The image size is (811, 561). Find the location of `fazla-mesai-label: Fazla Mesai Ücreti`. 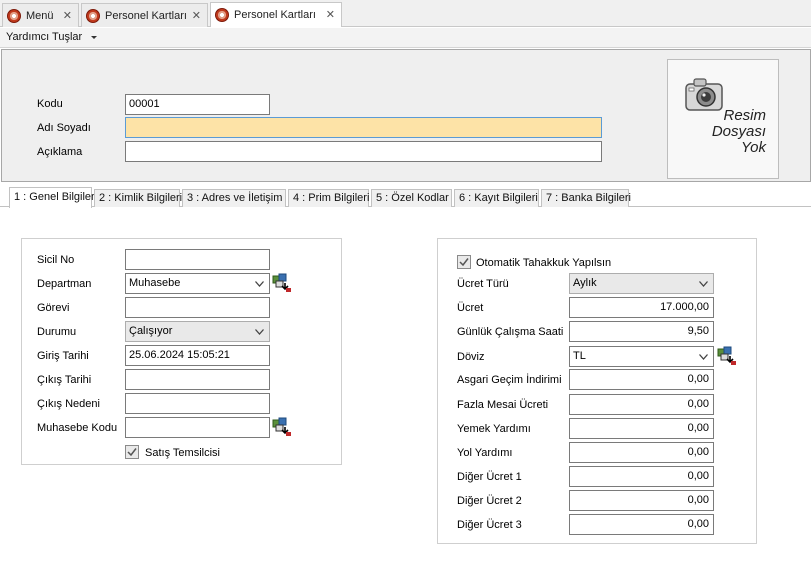

fazla-mesai-label: Fazla Mesai Ücreti is located at coordinates (503, 405).